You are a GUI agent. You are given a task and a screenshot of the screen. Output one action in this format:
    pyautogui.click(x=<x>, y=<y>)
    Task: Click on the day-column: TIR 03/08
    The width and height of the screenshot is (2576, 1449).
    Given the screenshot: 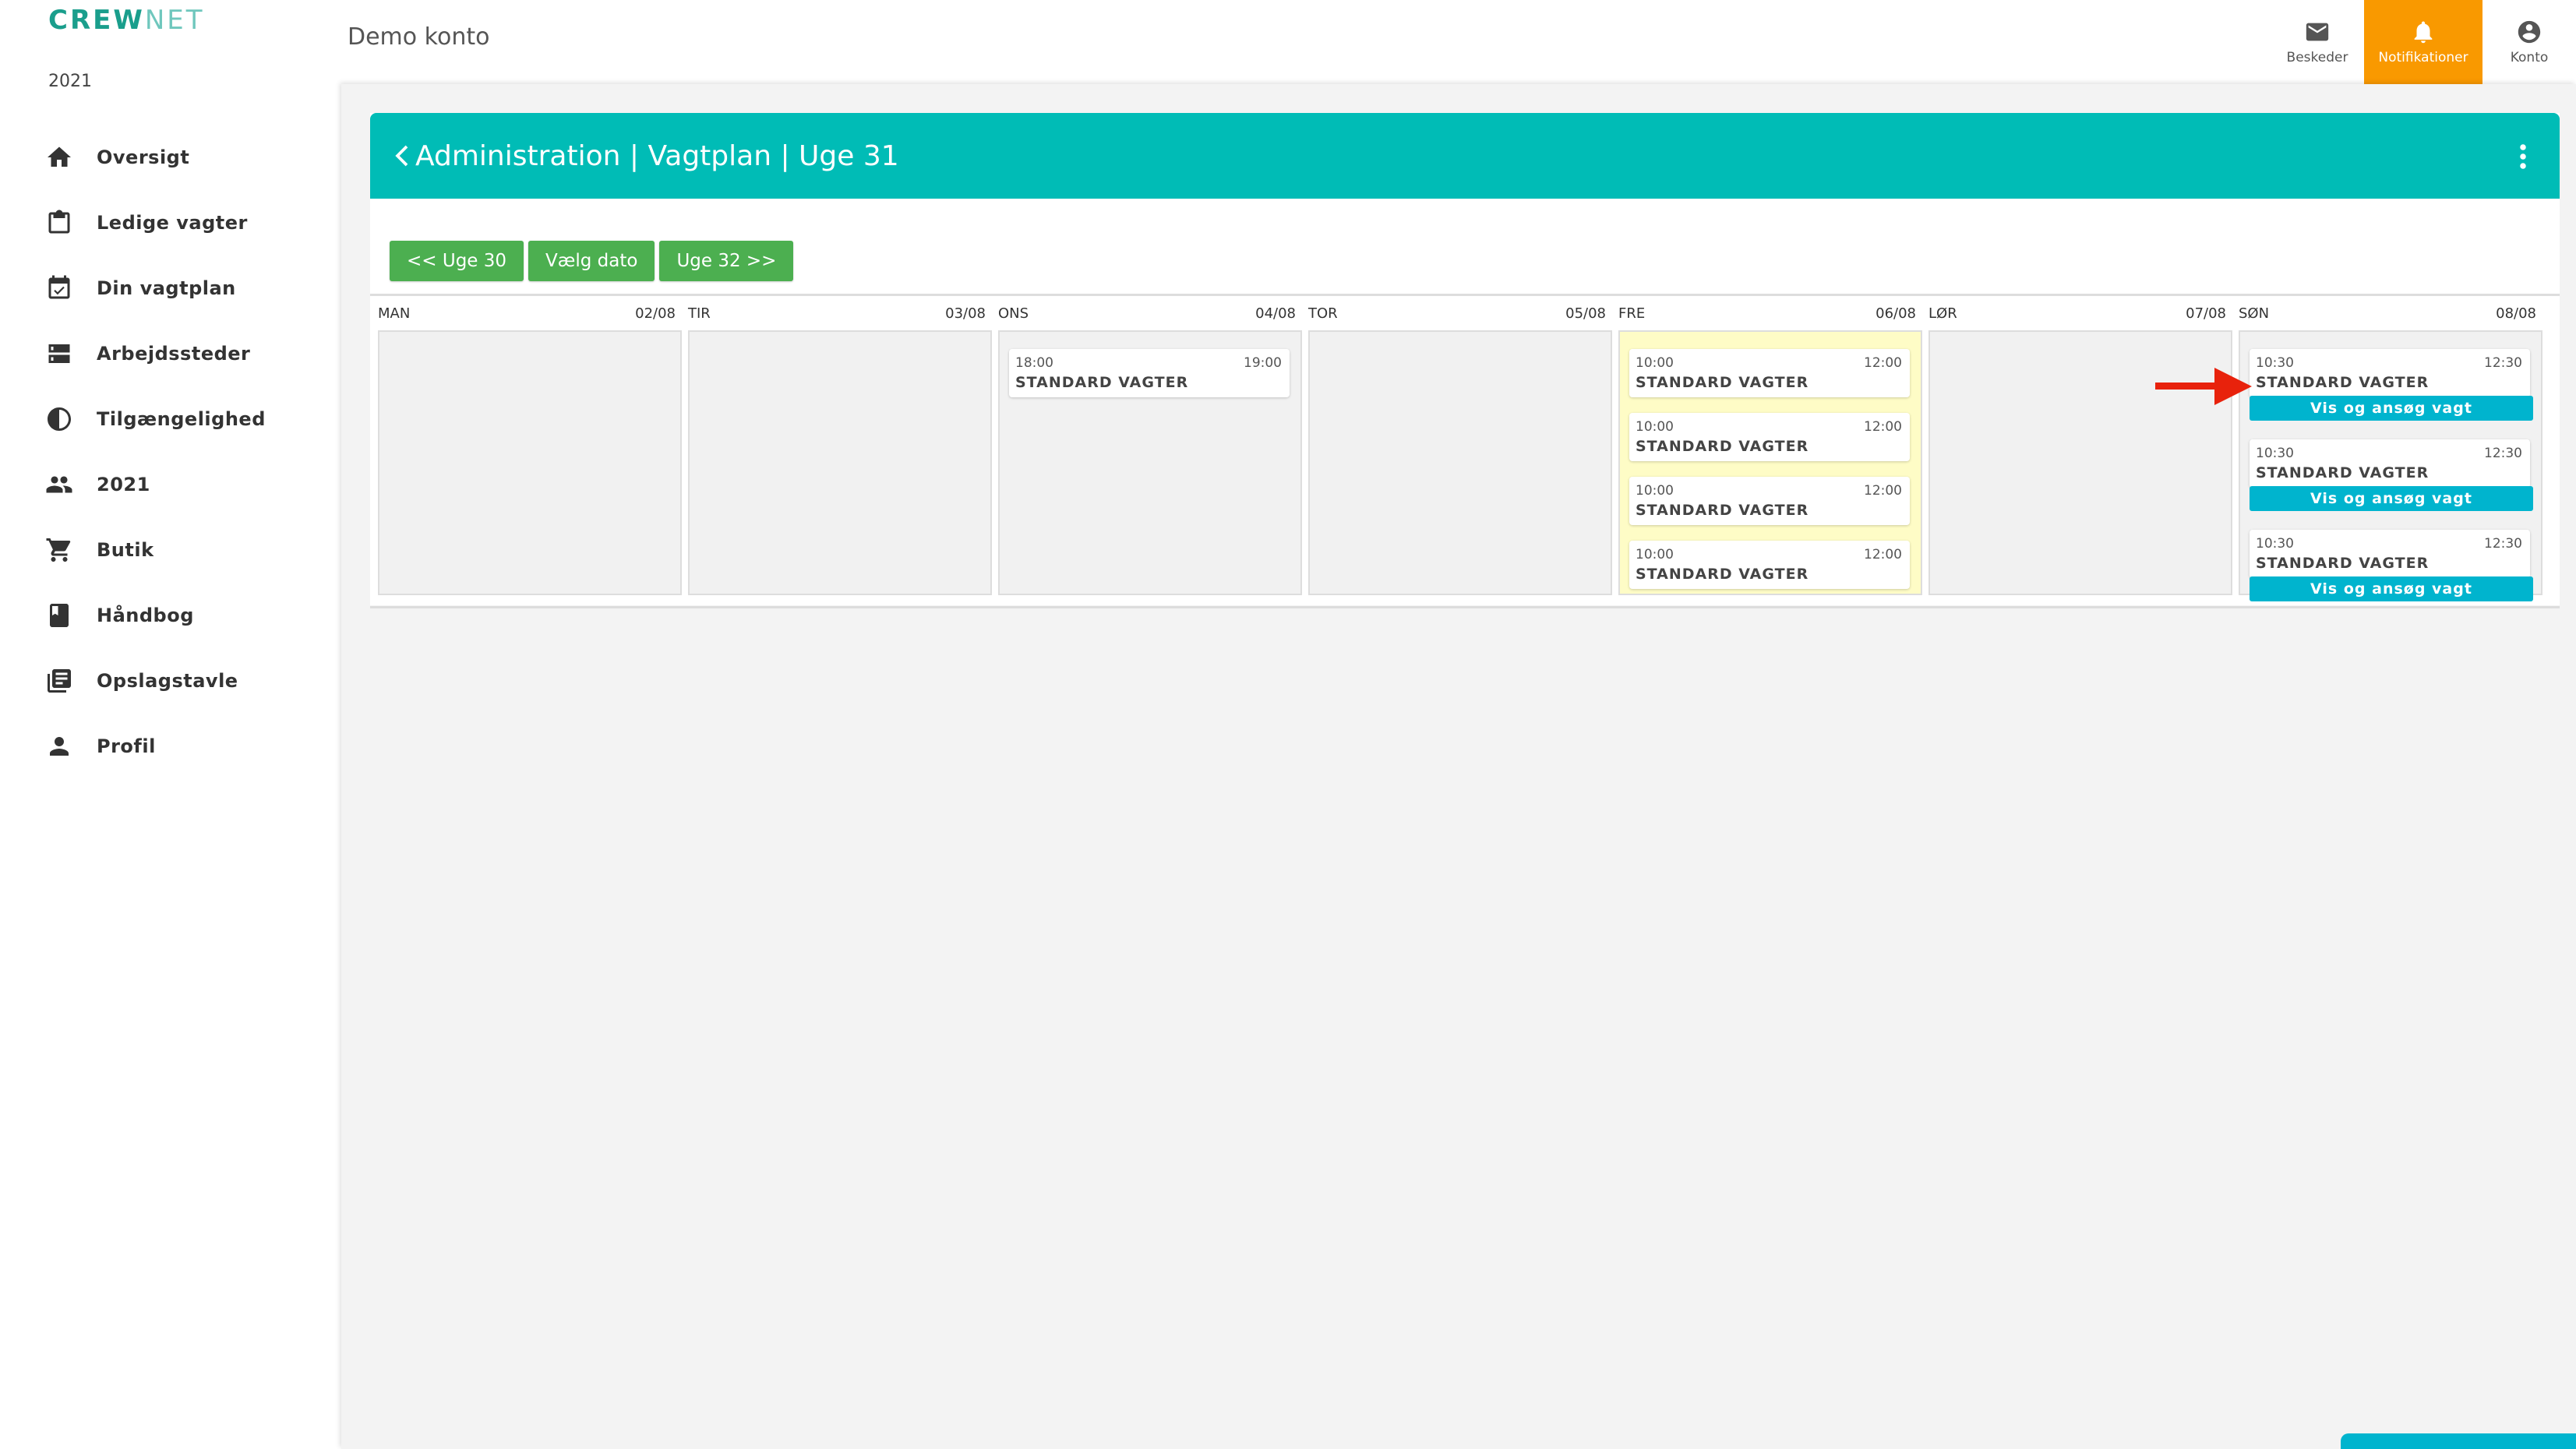 What is the action you would take?
    pyautogui.click(x=837, y=449)
    